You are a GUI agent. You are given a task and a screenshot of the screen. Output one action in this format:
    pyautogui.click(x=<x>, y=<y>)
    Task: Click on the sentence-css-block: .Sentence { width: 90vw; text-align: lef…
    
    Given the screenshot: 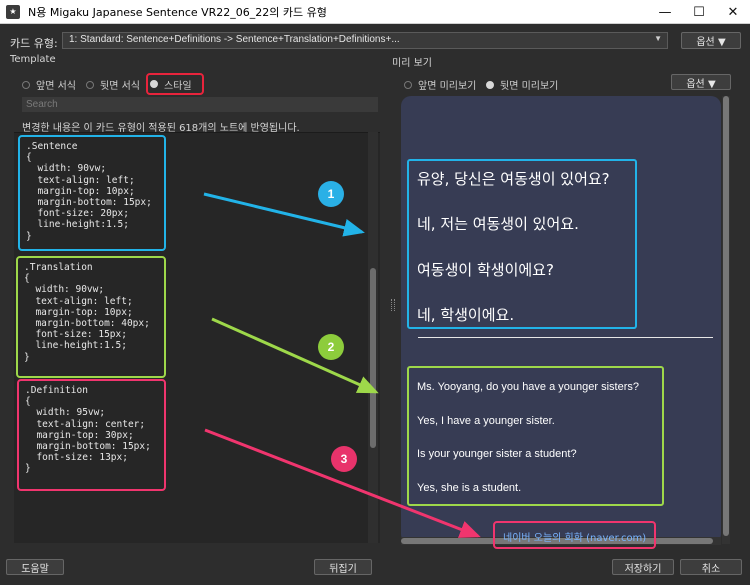 What is the action you would take?
    pyautogui.click(x=92, y=193)
    